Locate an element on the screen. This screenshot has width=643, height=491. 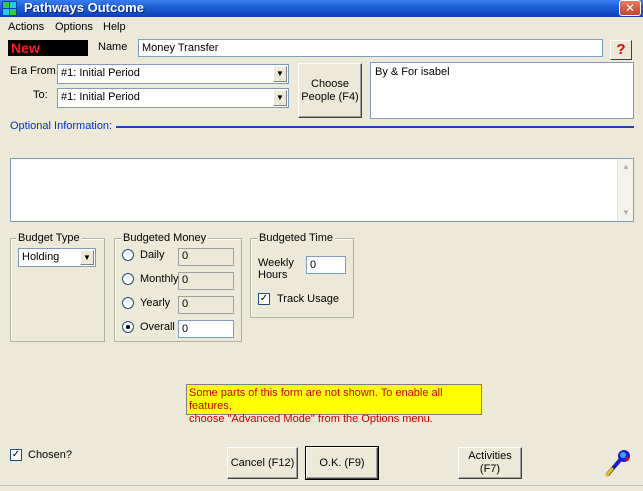
track-usage-label: Track Usage is located at coordinates (308, 299).